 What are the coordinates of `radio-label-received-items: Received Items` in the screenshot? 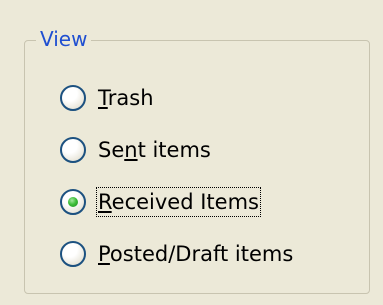 It's located at (178, 202).